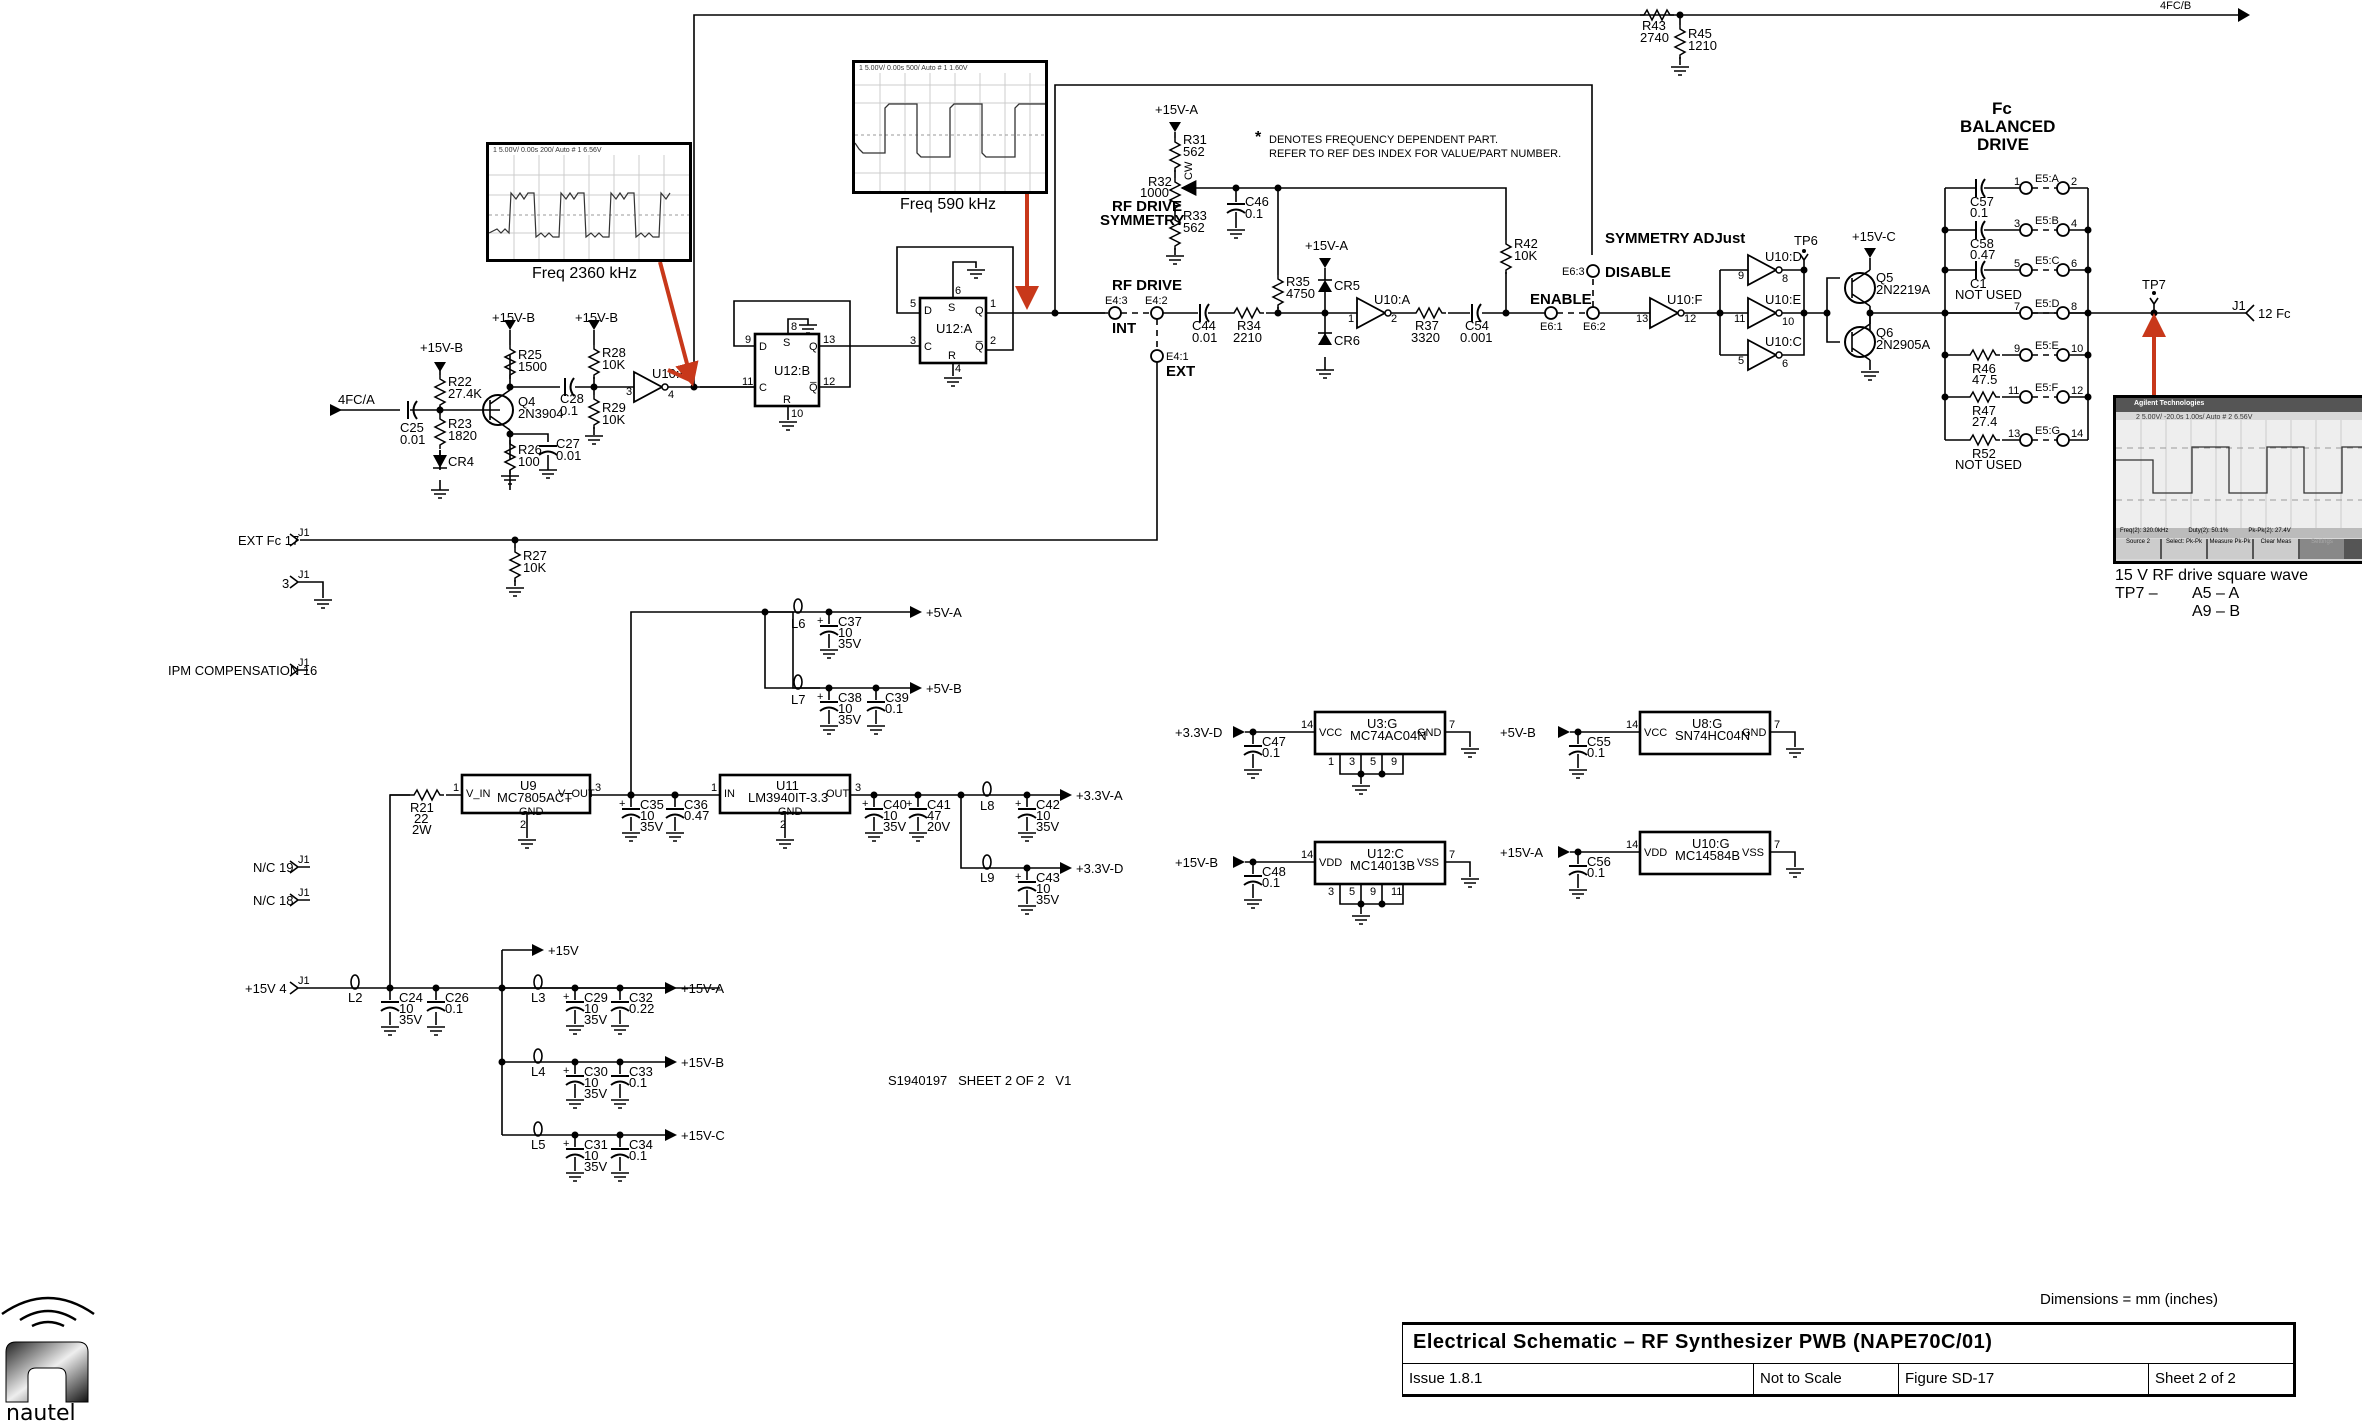 Image resolution: width=2362 pixels, height=1422 pixels. What do you see at coordinates (534, 567) in the screenshot?
I see `r27-val: 10K` at bounding box center [534, 567].